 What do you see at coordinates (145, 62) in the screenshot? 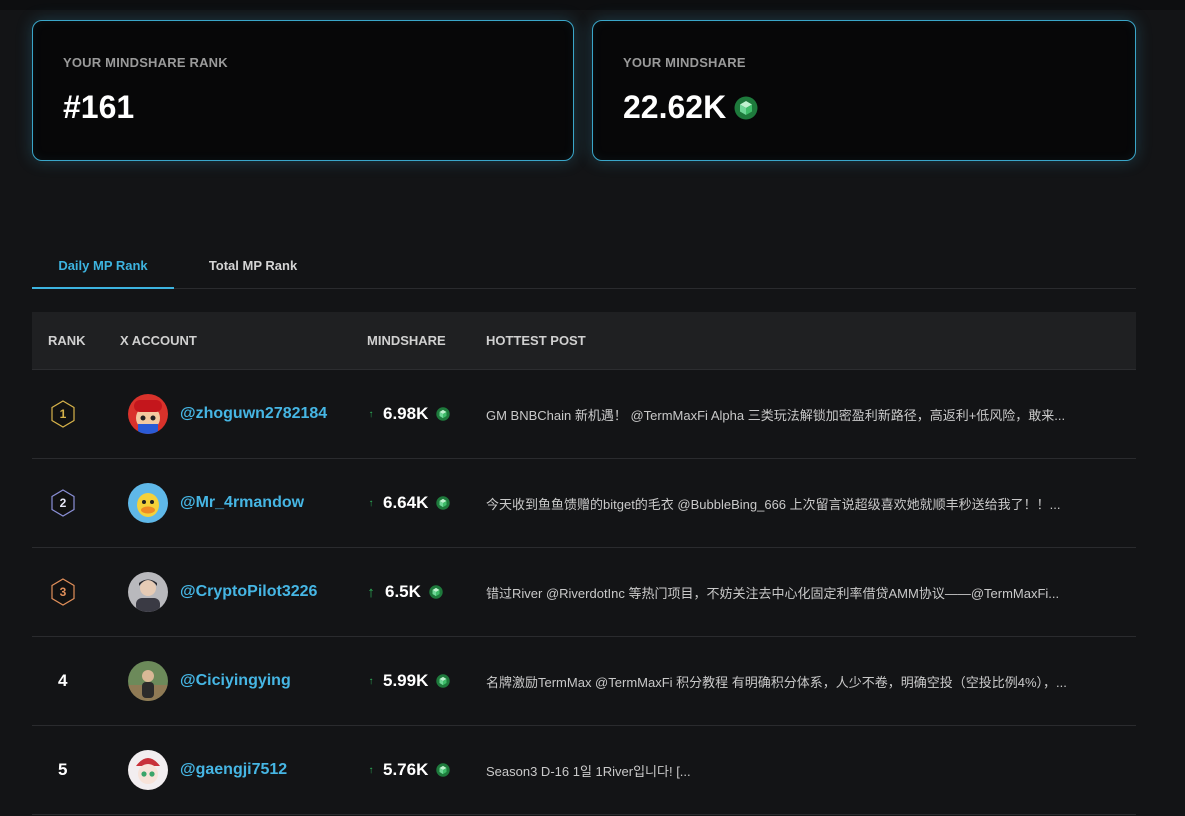
I see `mindshare-rank-label: YOUR MINDSHARE RANK` at bounding box center [145, 62].